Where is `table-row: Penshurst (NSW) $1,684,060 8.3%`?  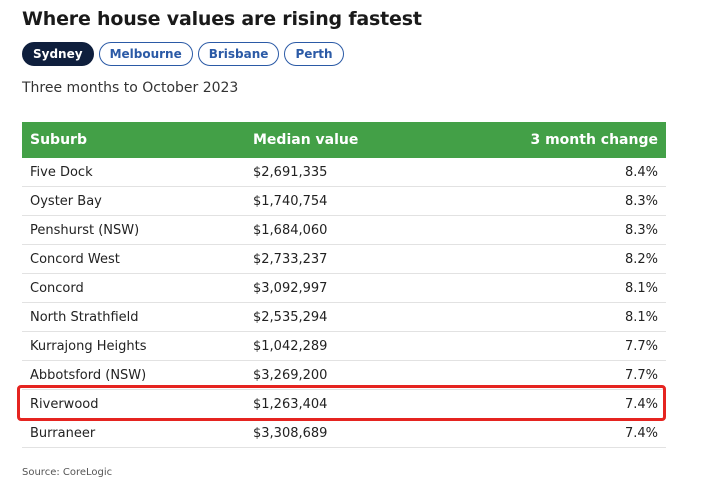 table-row: Penshurst (NSW) $1,684,060 8.3% is located at coordinates (344, 230).